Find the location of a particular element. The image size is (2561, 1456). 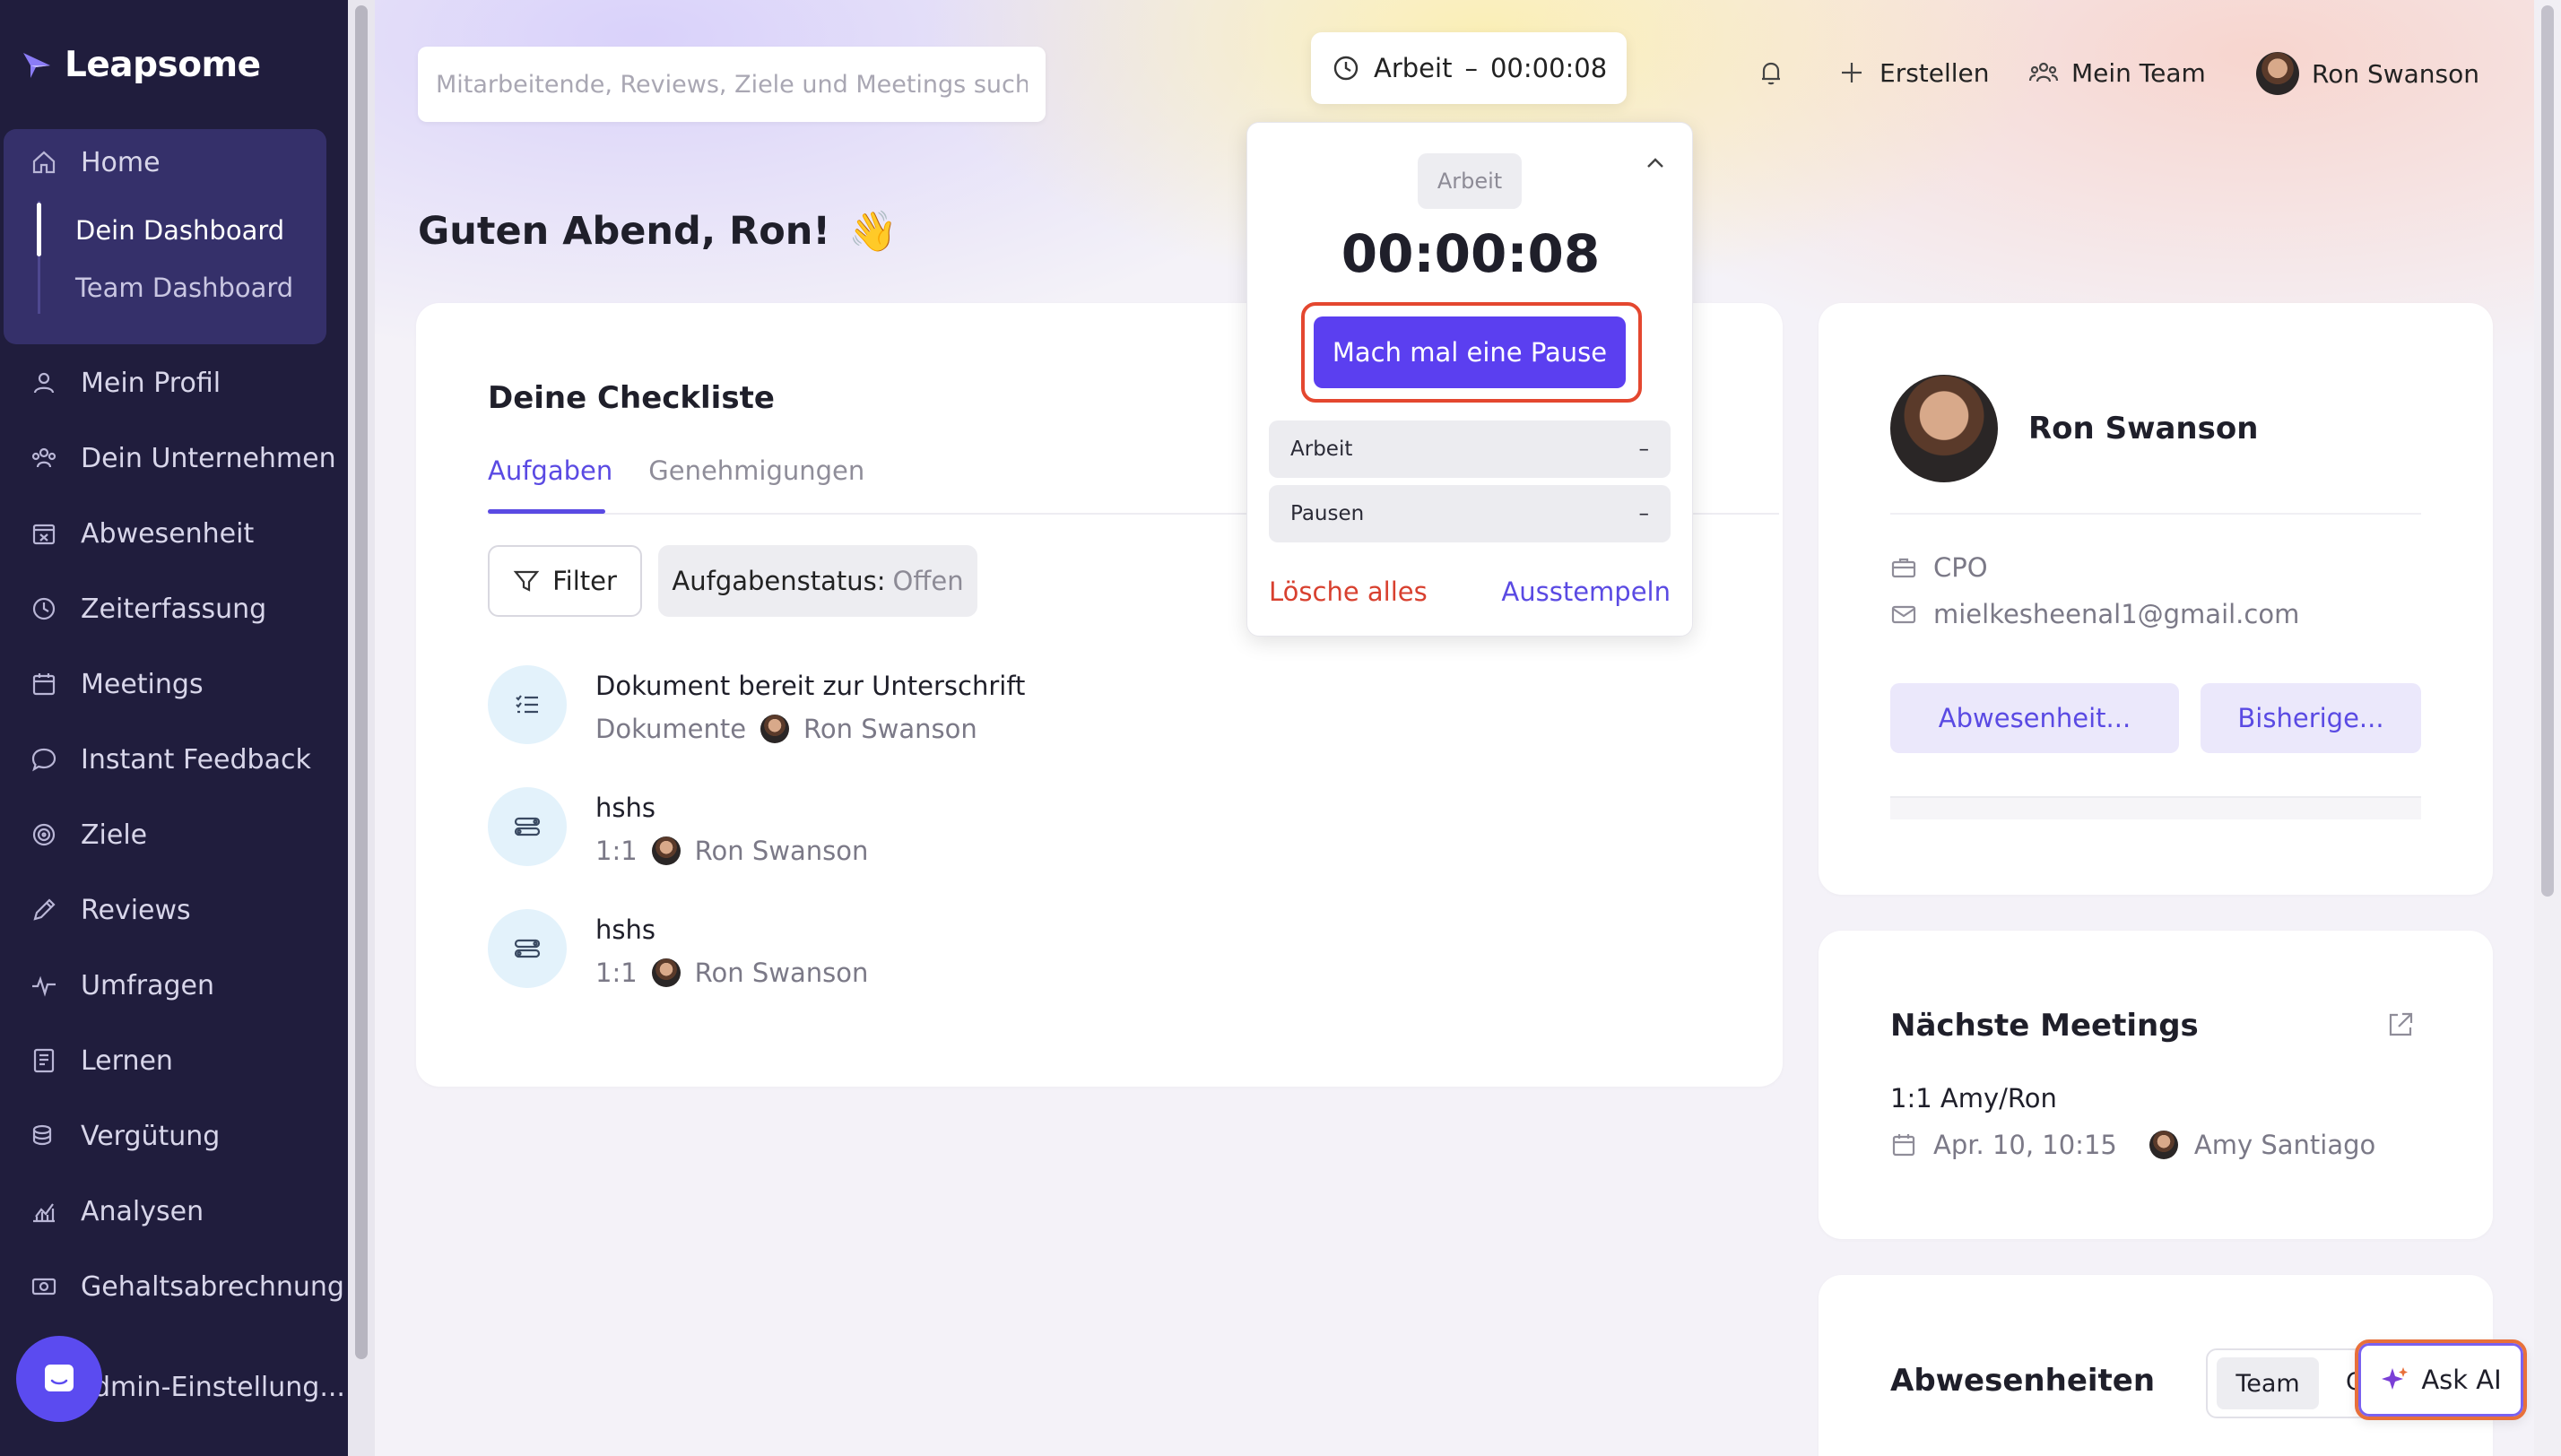

absences-title: Abwesenheiten is located at coordinates (2023, 1381).